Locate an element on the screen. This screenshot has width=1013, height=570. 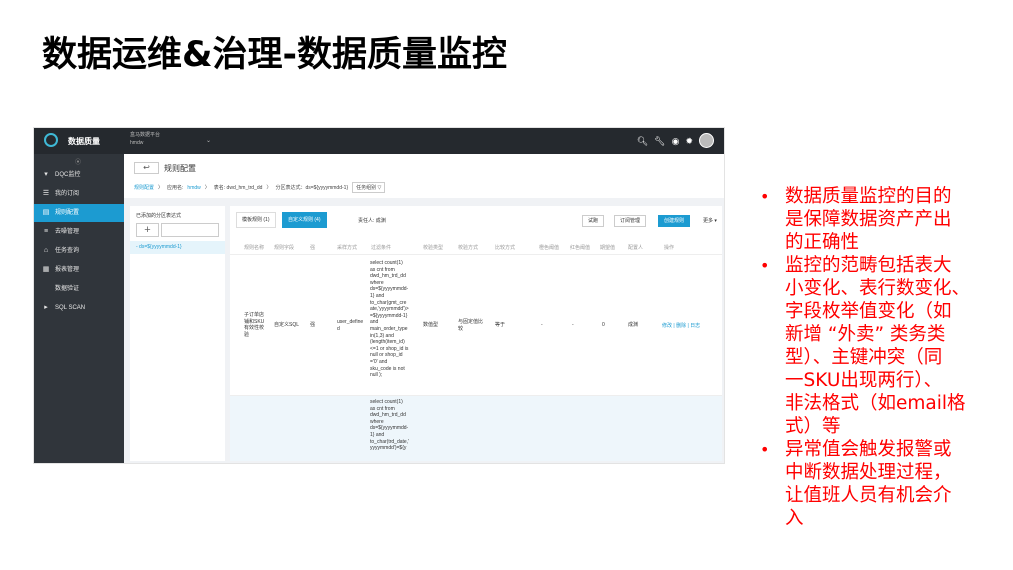
rule-name-cell: 子订单店 铺和SKU 有效性校验 is located at coordinates (254, 325).